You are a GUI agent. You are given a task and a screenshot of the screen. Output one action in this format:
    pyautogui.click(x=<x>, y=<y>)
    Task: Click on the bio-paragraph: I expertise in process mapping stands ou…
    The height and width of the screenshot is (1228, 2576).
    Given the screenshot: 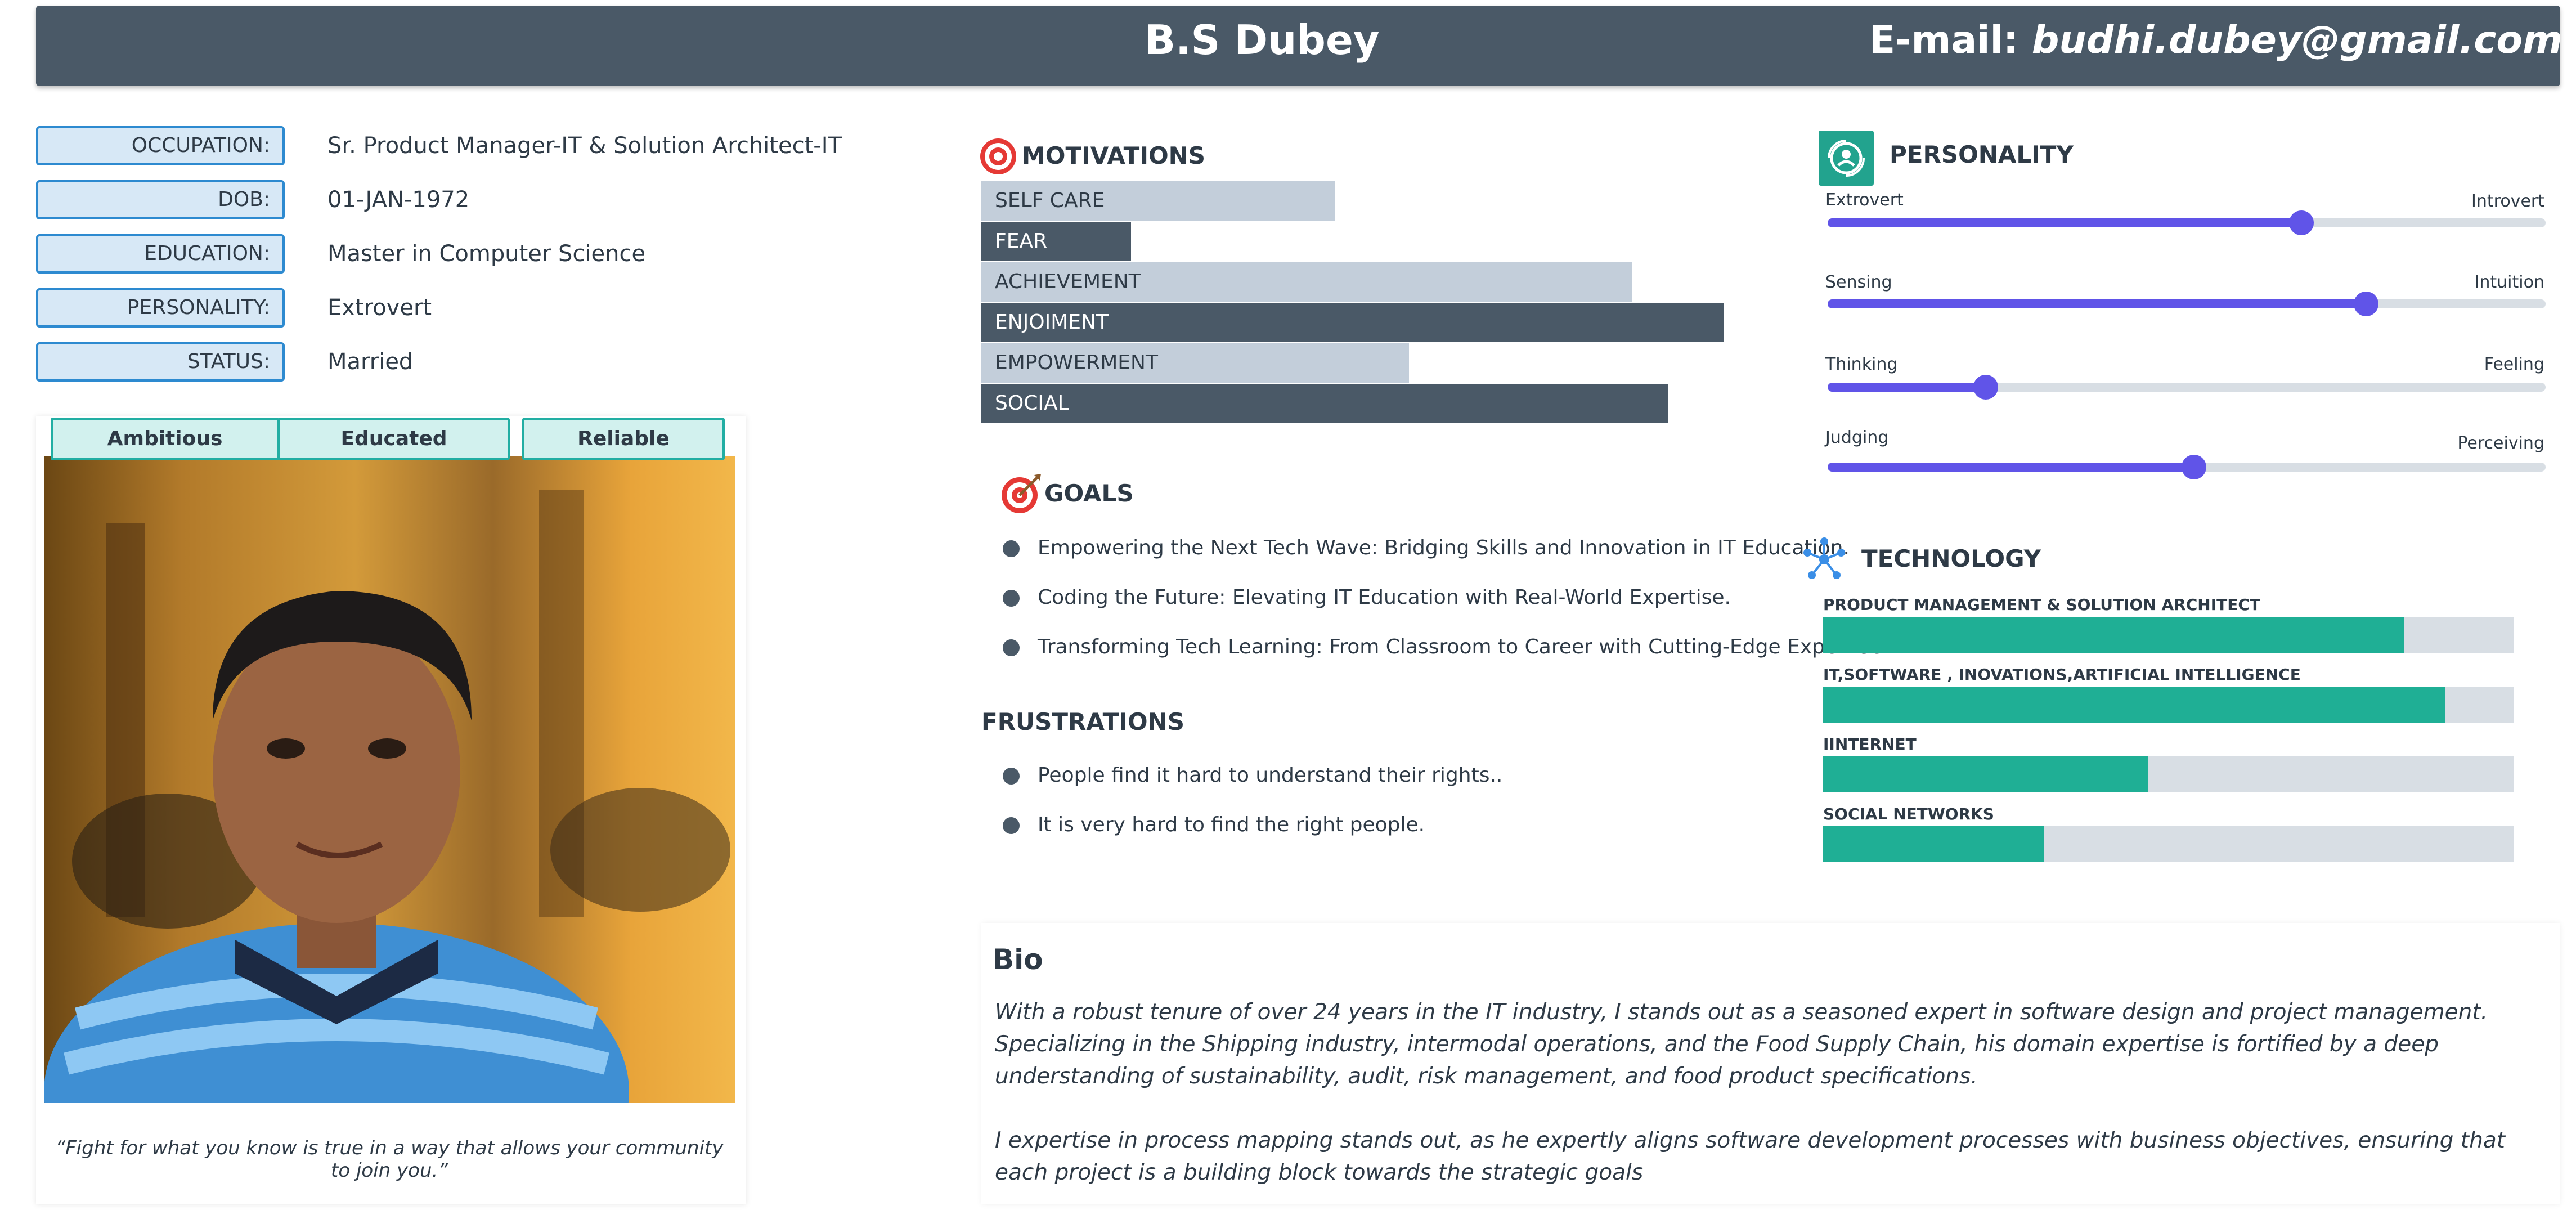 What is the action you would take?
    pyautogui.click(x=1750, y=1156)
    